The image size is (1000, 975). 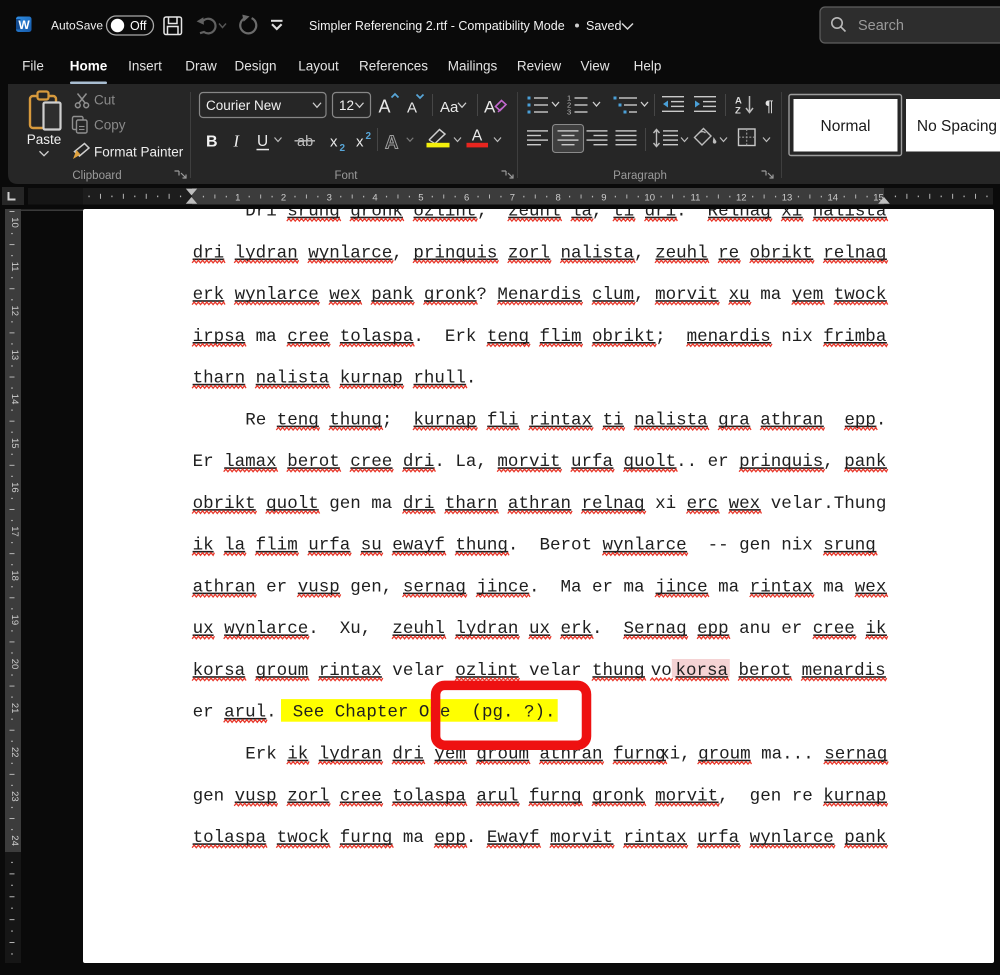 I want to click on svg-text: Courier New, so click(x=243, y=105).